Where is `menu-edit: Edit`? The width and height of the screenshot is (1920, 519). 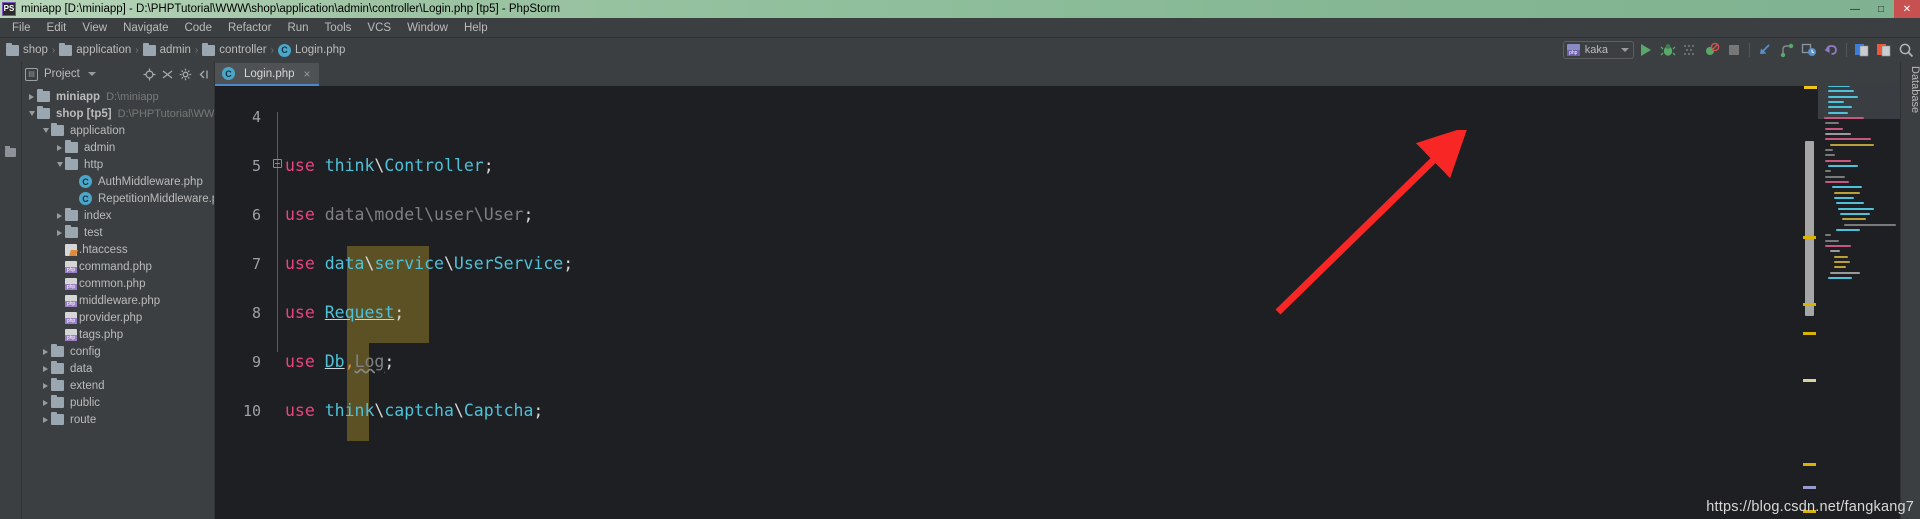 menu-edit: Edit is located at coordinates (57, 28).